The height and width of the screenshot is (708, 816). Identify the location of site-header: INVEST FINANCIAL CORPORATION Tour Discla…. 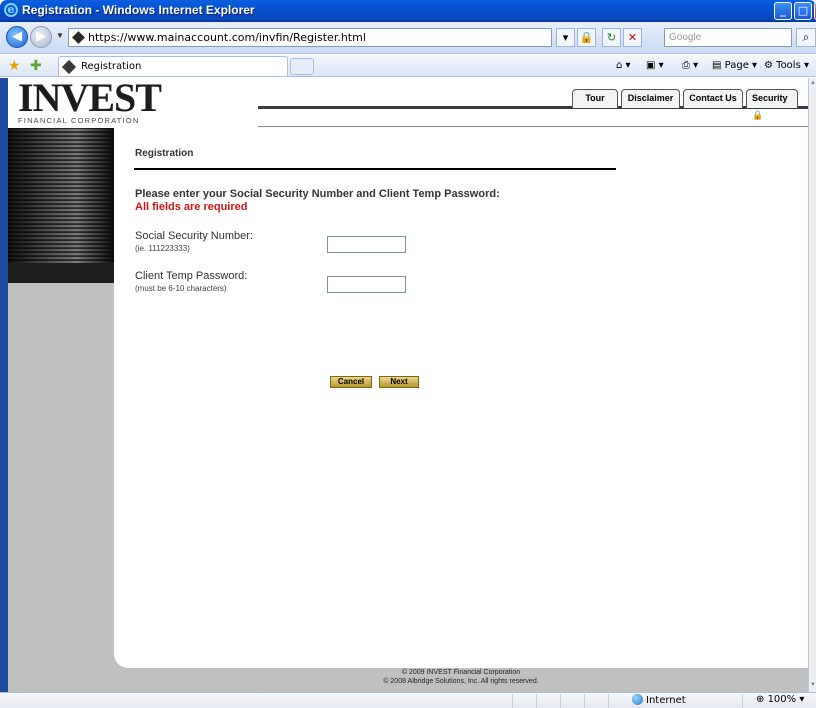
(409, 103).